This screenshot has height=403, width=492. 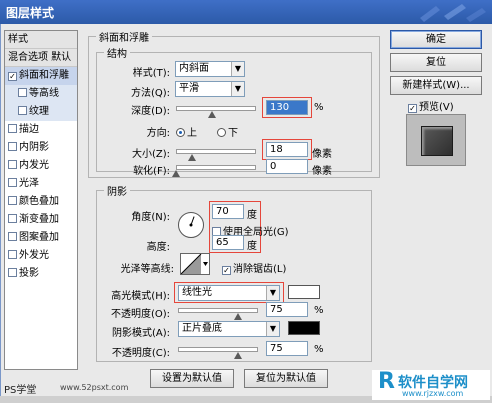 I want to click on altitude-label: 高度:, so click(x=158, y=247).